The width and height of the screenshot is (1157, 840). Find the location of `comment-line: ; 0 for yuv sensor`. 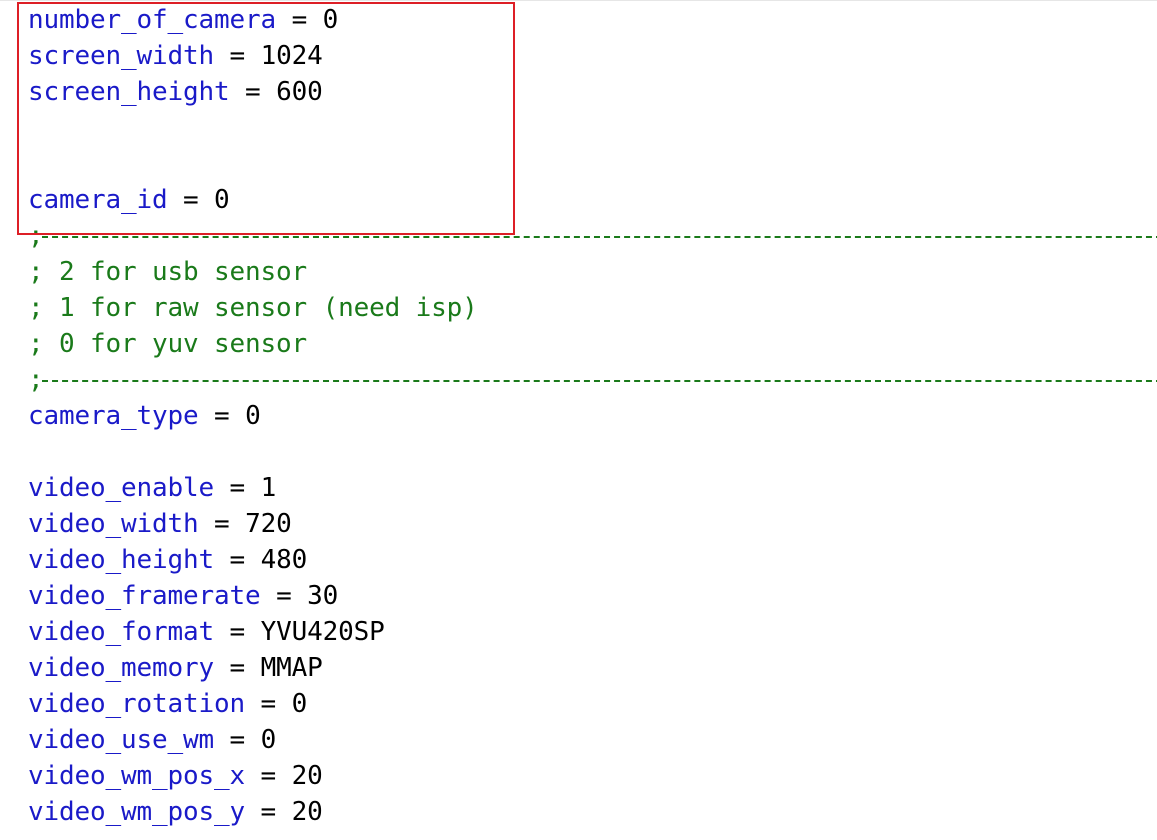

comment-line: ; 0 for yuv sensor is located at coordinates (253, 344).